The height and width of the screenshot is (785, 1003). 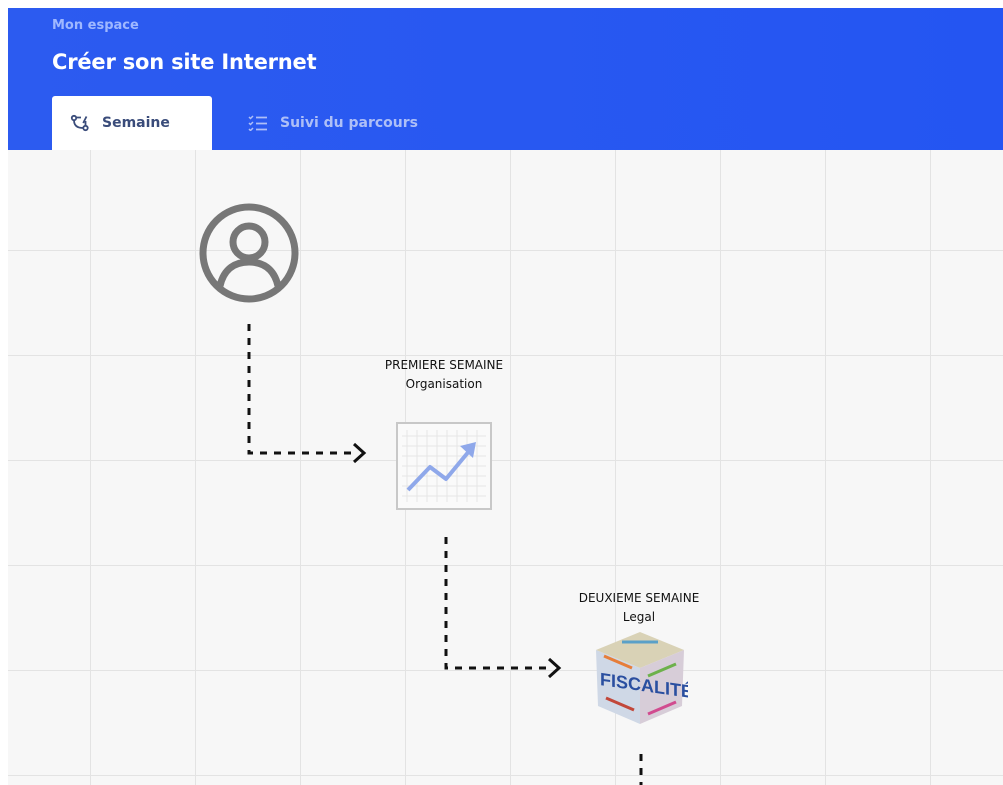 What do you see at coordinates (639, 598) in the screenshot?
I see `step-2-title: DEUXIEME SEMAINE` at bounding box center [639, 598].